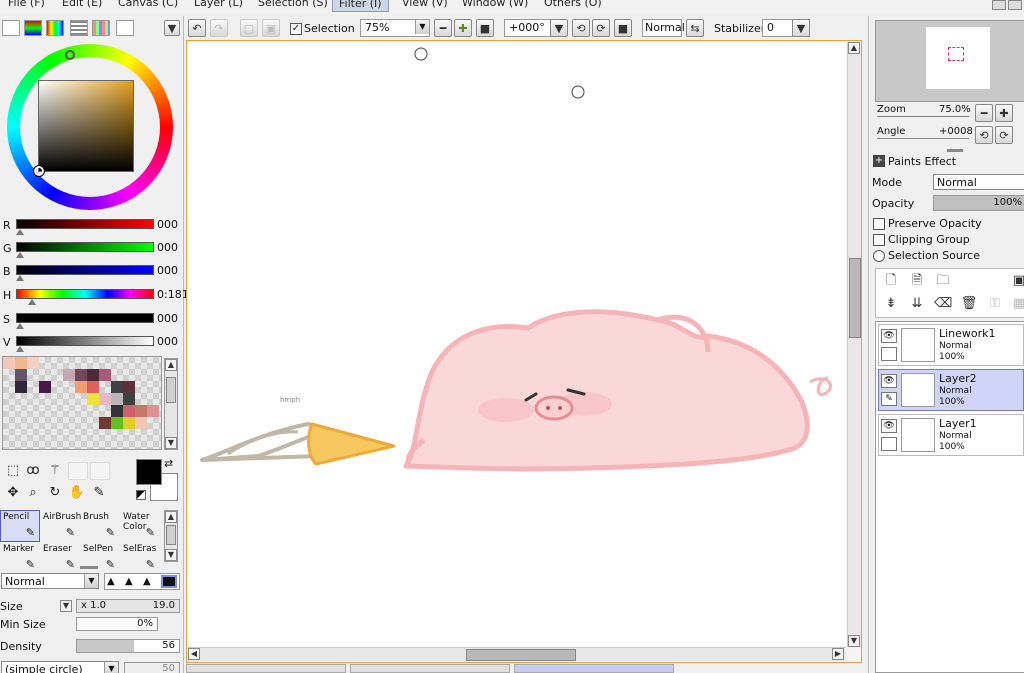  Describe the element at coordinates (60, 558) in the screenshot. I see `brush-eraser: Eraser ✎` at that location.